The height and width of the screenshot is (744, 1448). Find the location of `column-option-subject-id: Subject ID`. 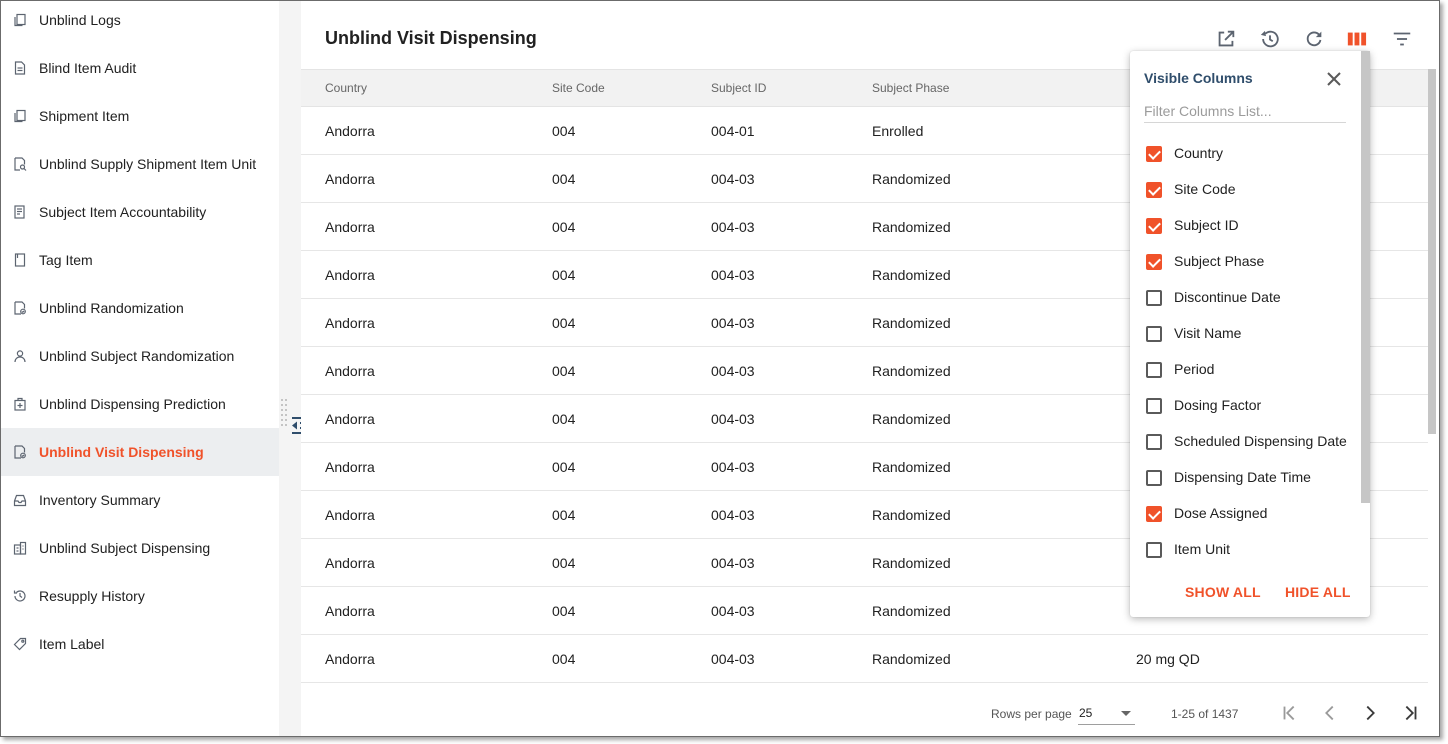

column-option-subject-id: Subject ID is located at coordinates (1251, 226).